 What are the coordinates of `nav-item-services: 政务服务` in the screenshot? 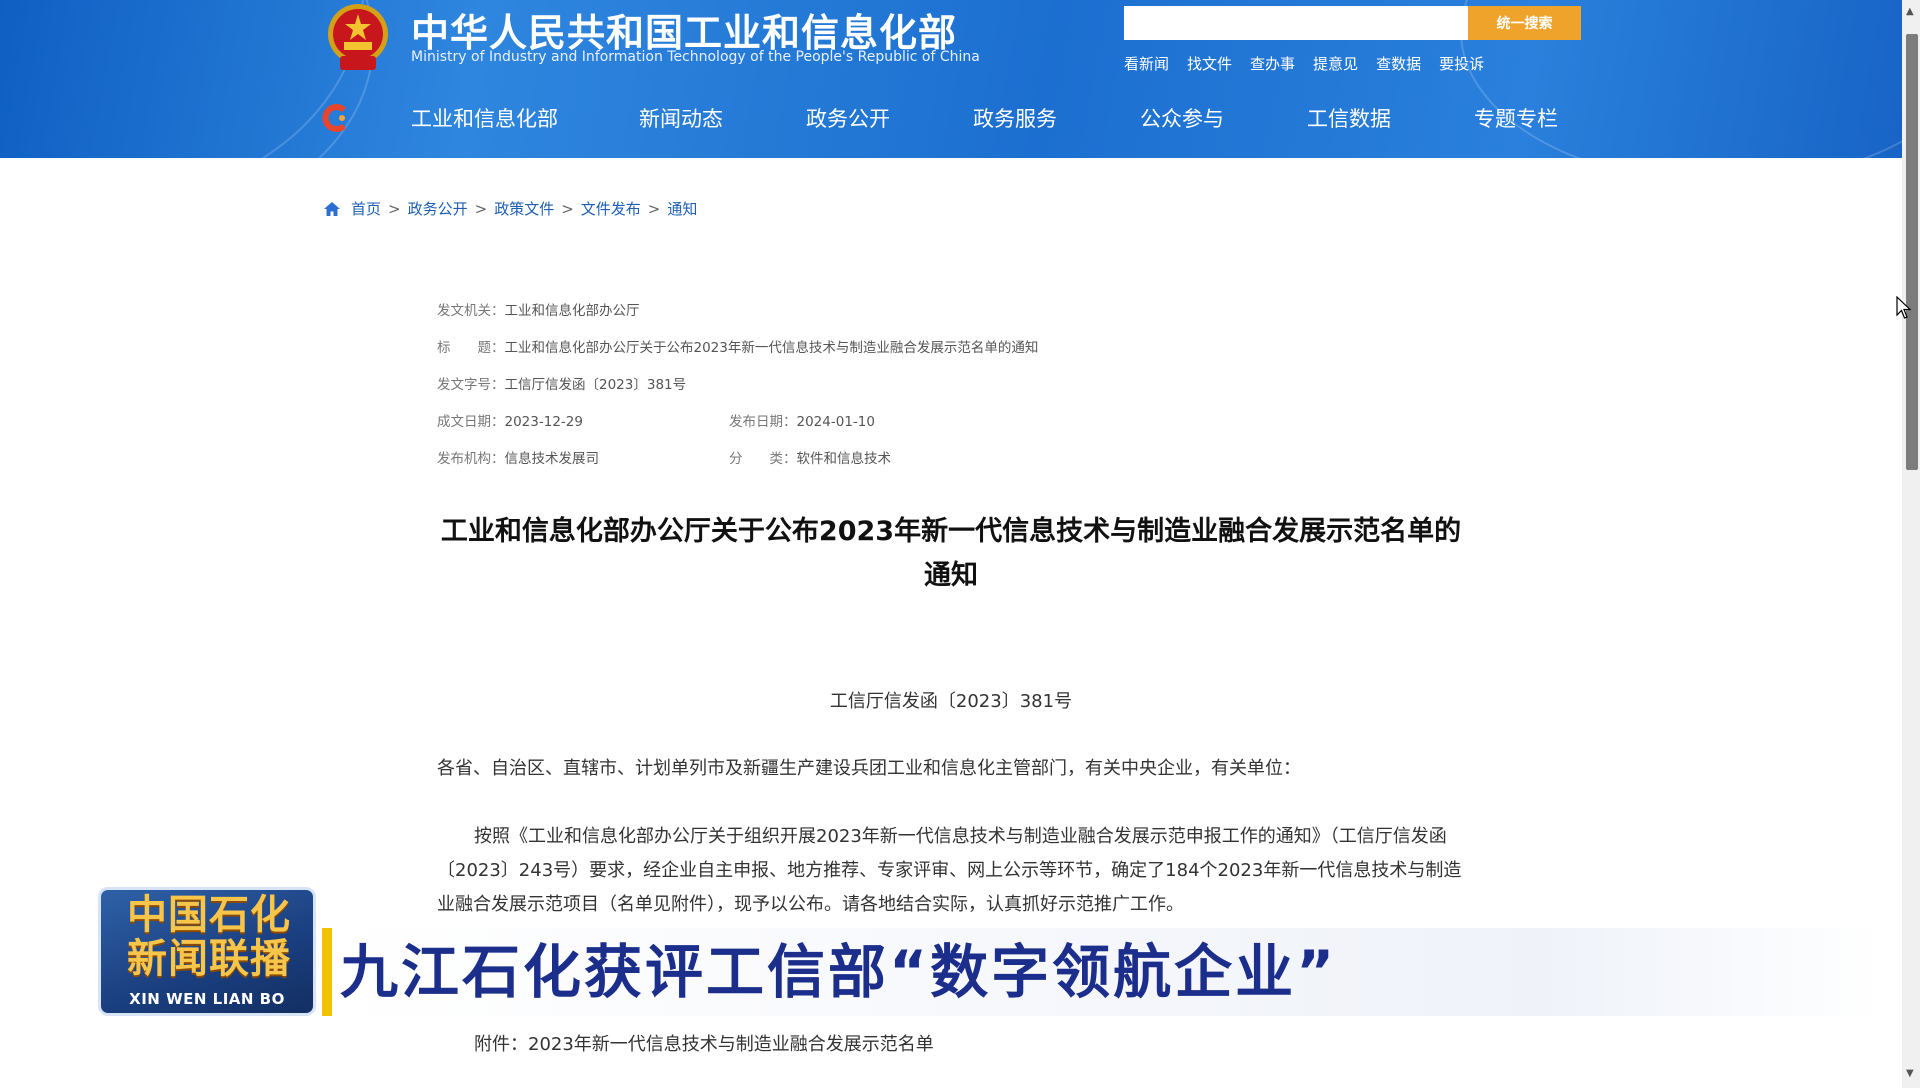 It's located at (1015, 119).